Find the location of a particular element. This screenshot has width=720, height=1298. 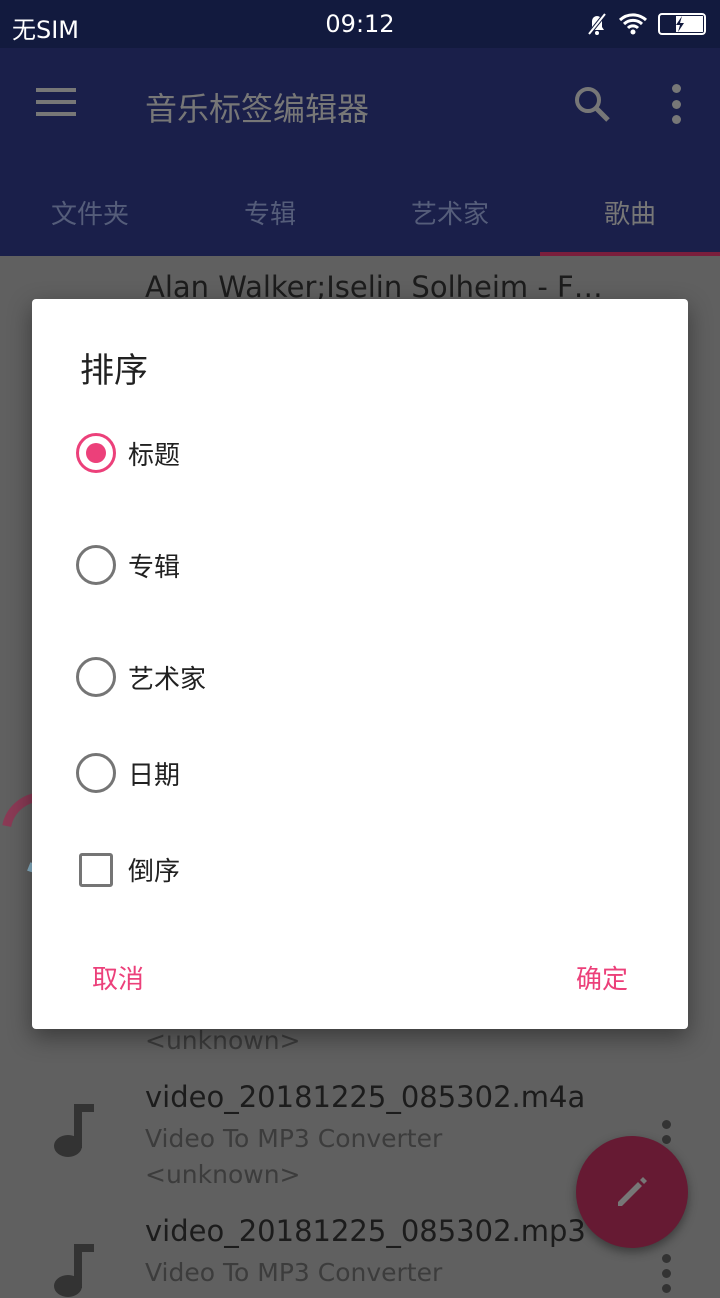

bell-off-icon is located at coordinates (597, 24).